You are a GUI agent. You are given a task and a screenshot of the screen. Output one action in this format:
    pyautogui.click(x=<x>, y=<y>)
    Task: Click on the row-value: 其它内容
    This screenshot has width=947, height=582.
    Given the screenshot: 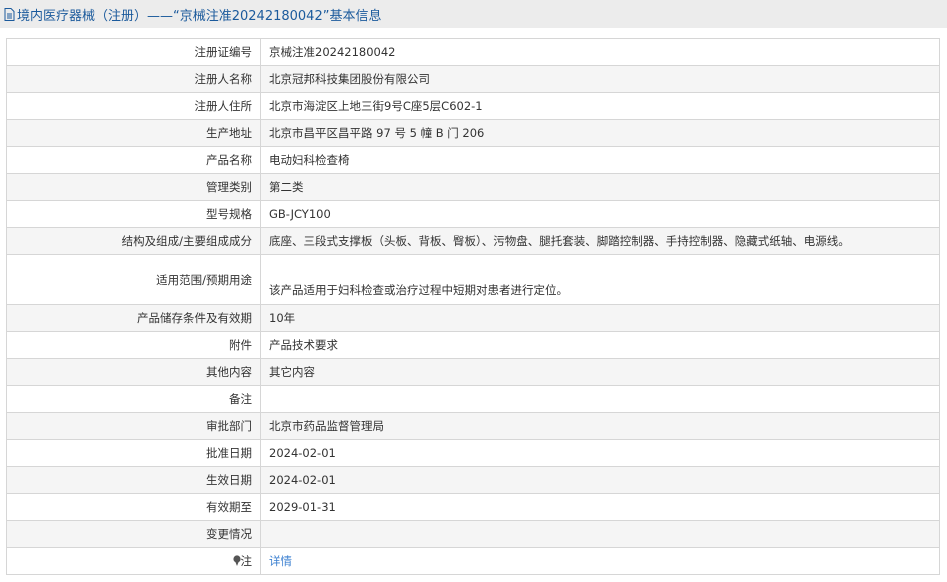 What is the action you would take?
    pyautogui.click(x=600, y=372)
    